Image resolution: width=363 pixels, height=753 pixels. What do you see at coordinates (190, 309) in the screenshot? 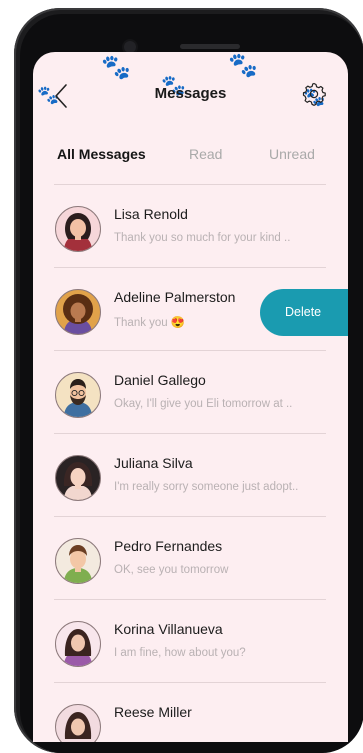
I see `conversation-row: Adeline Palmerston Thank you 😍 Delete` at bounding box center [190, 309].